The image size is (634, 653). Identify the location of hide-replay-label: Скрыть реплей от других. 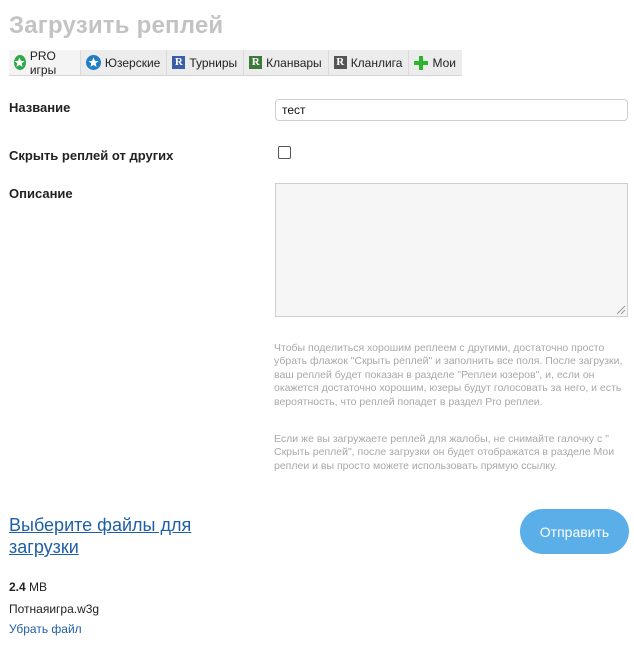
(91, 155).